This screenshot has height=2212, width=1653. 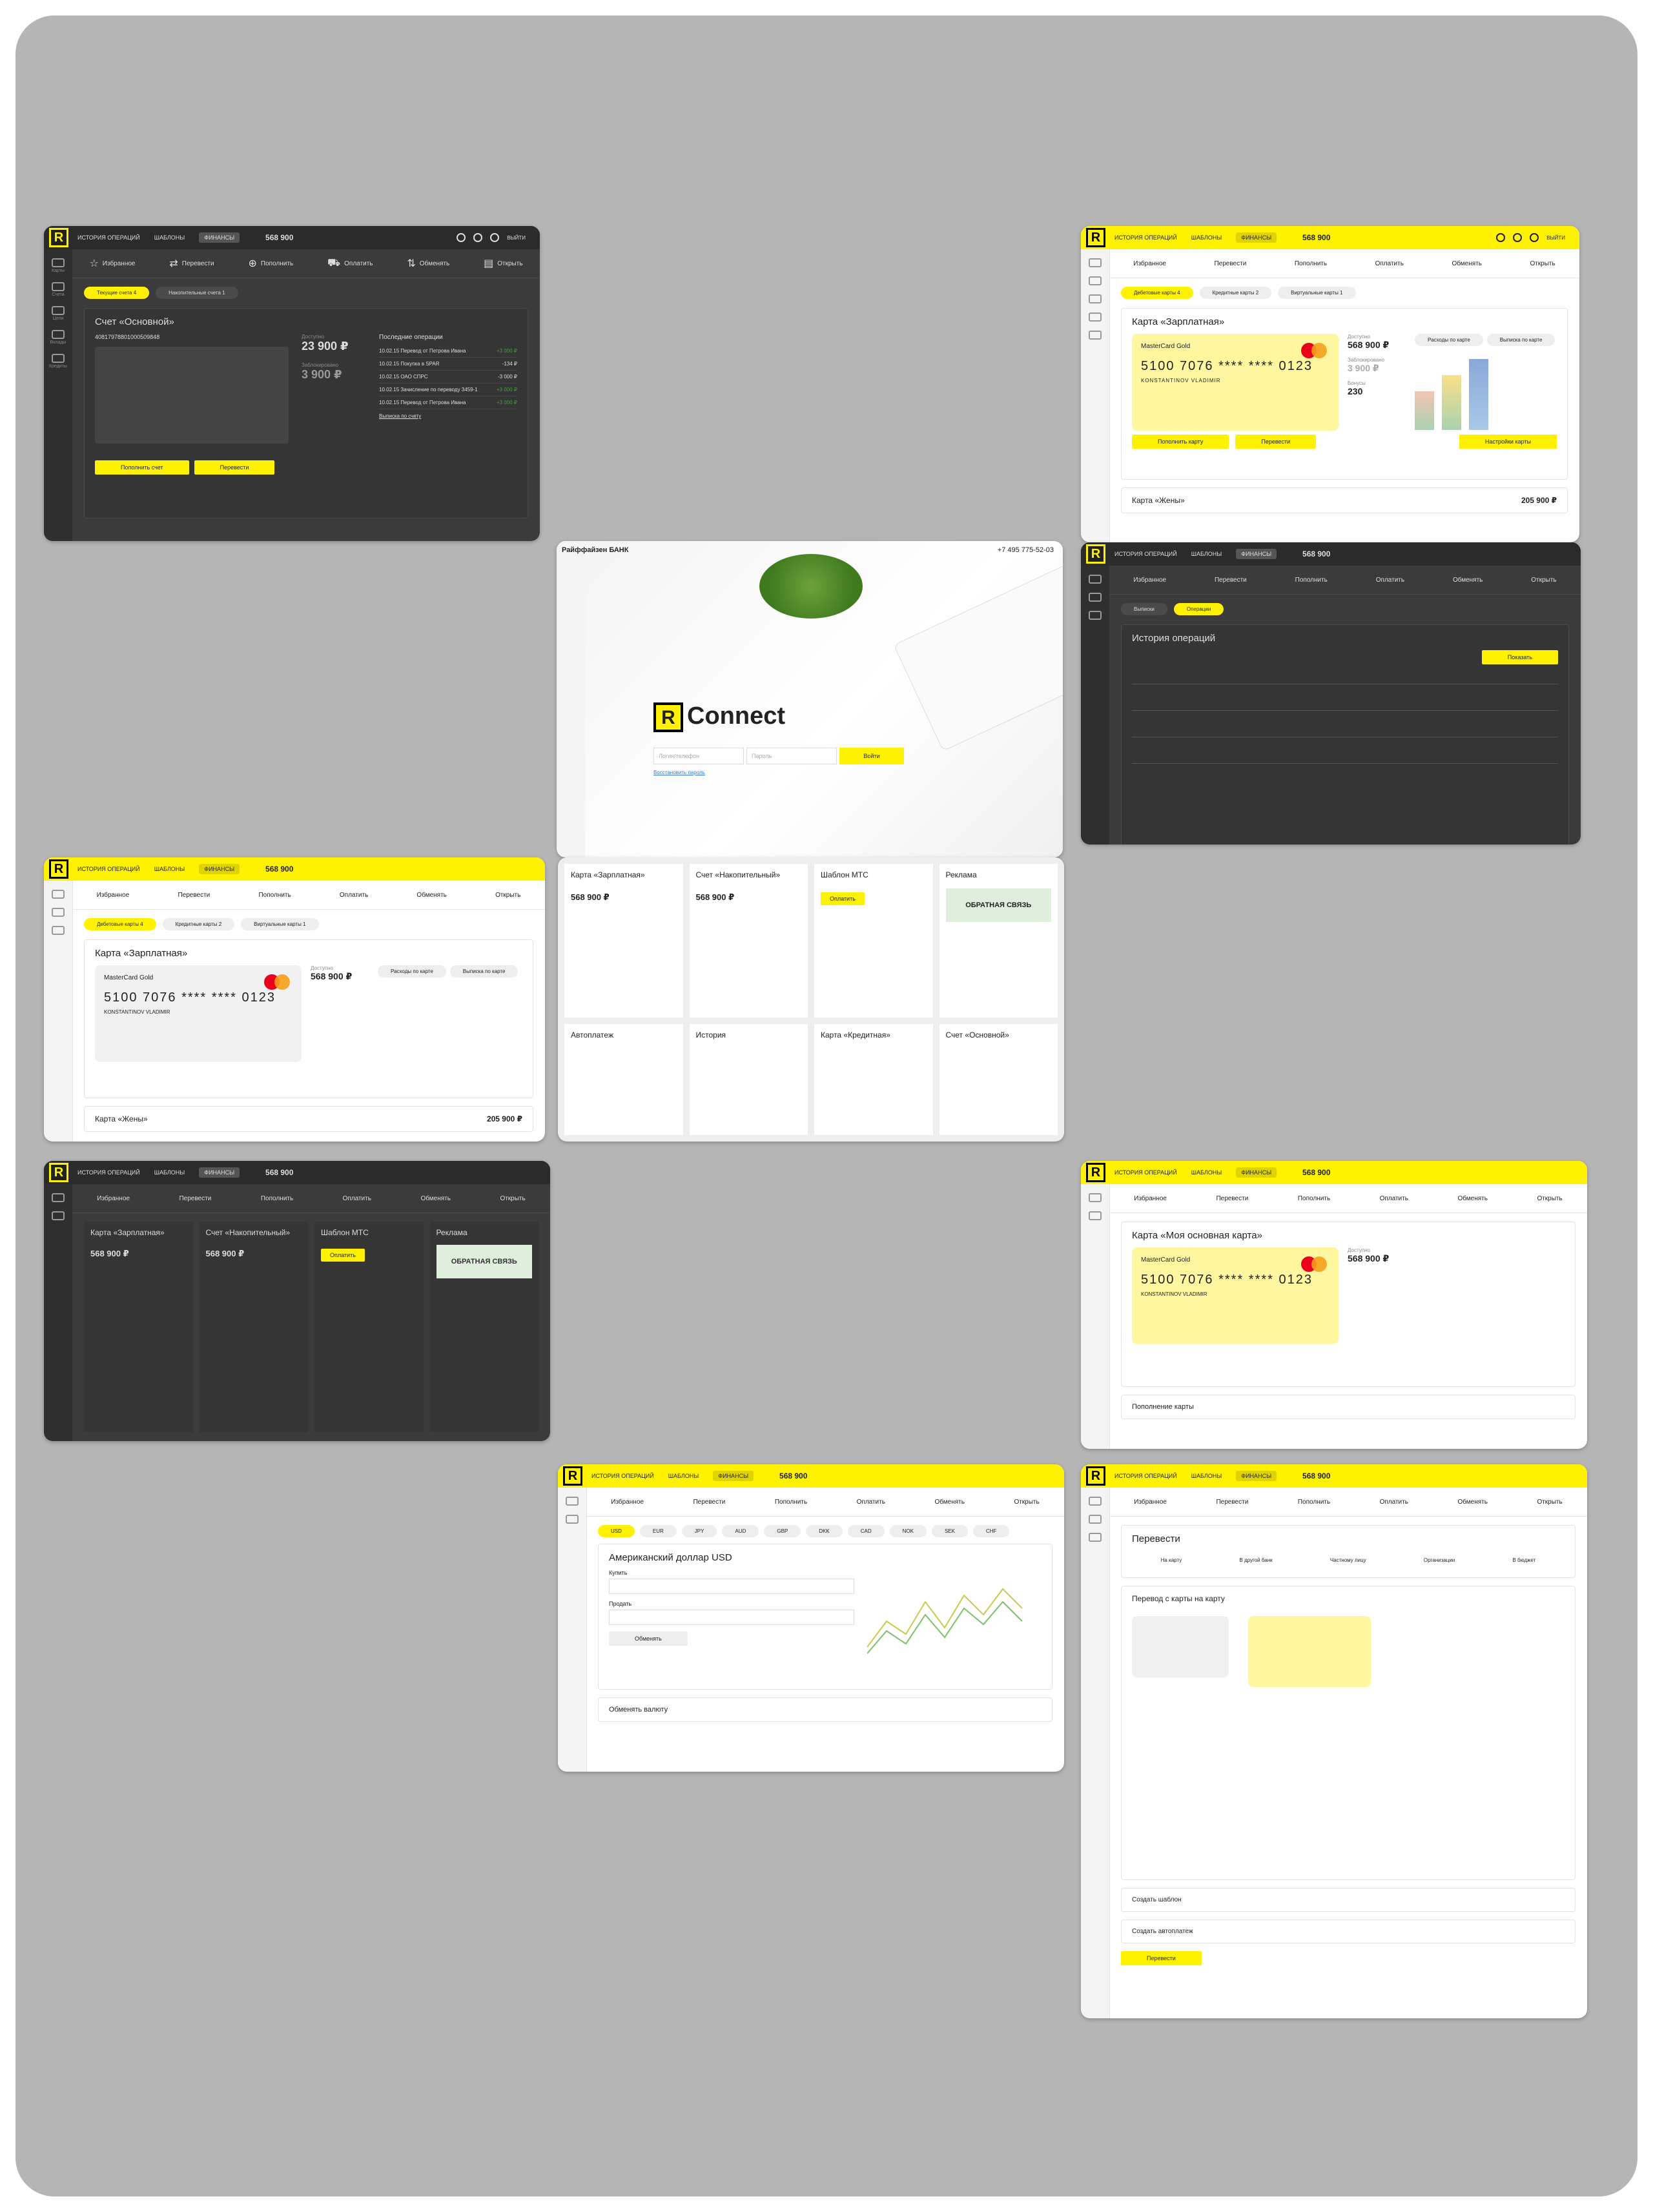 I want to click on transfer-budget: В бюджет, so click(x=1523, y=1560).